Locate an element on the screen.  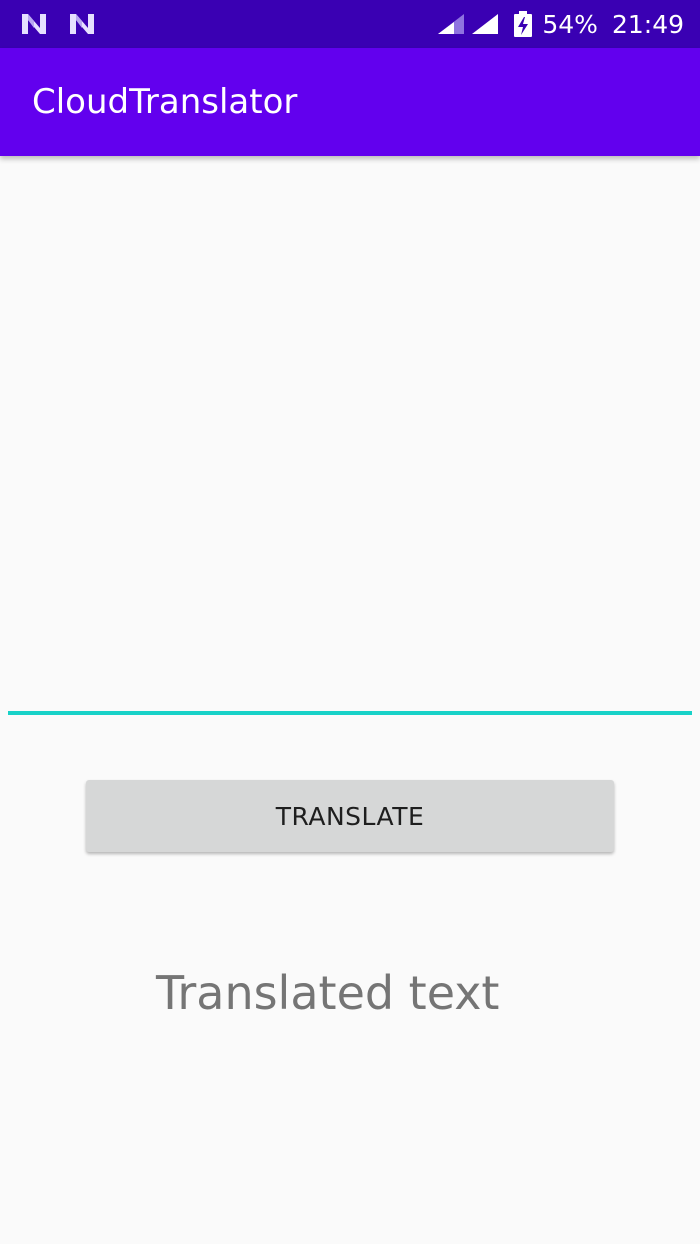
translate-button: TRANSLATE is located at coordinates (350, 816).